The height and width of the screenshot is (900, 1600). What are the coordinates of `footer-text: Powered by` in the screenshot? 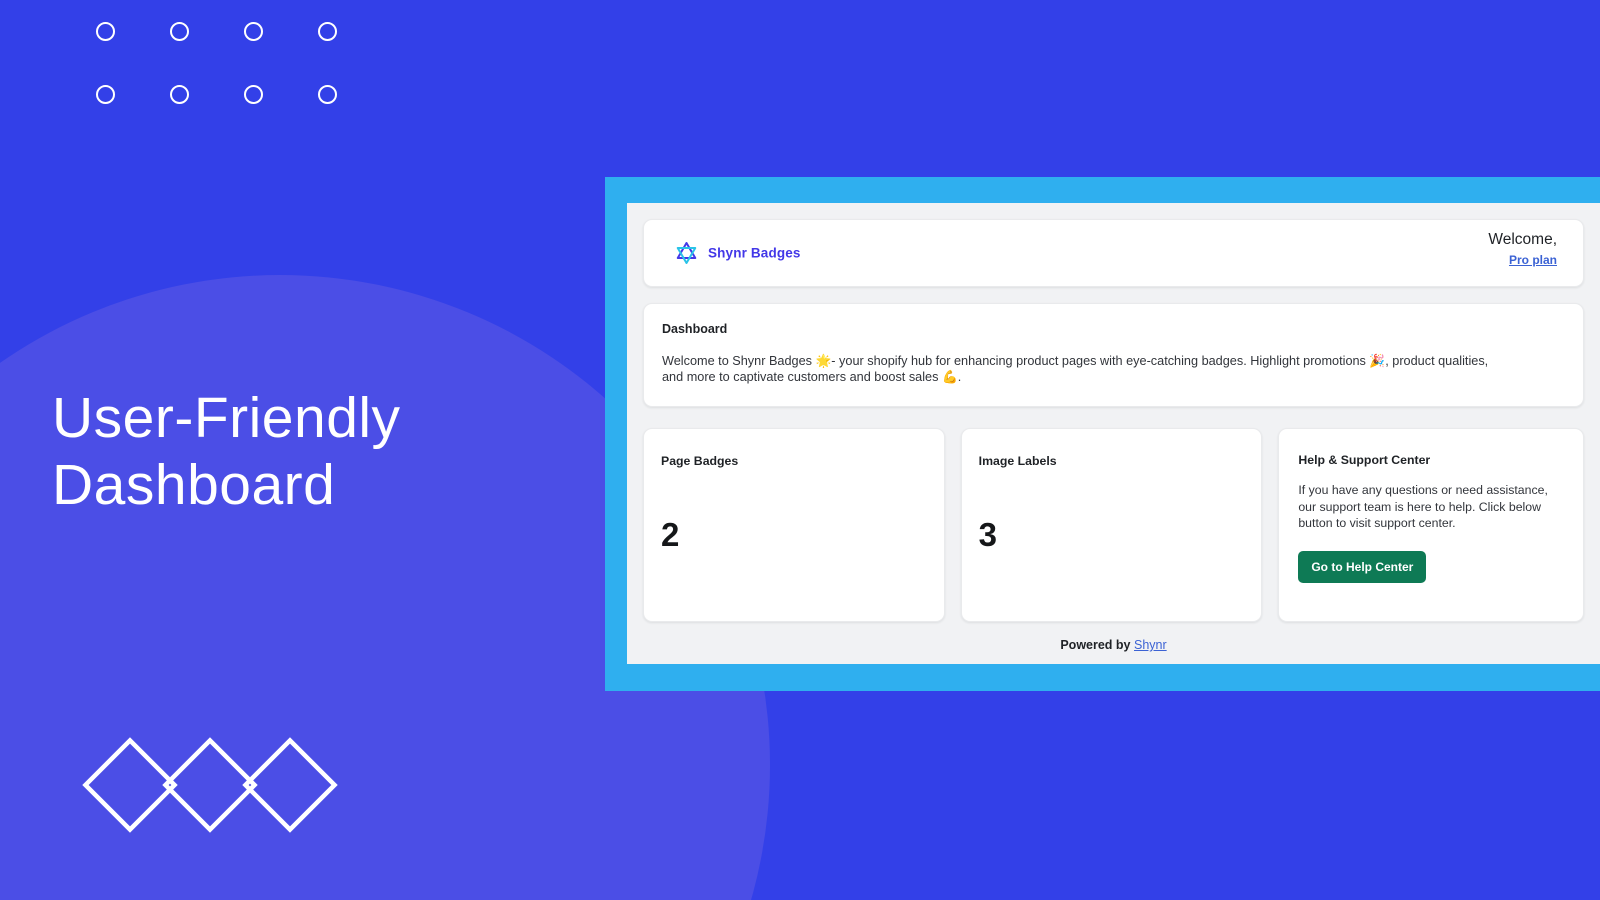 It's located at (1095, 645).